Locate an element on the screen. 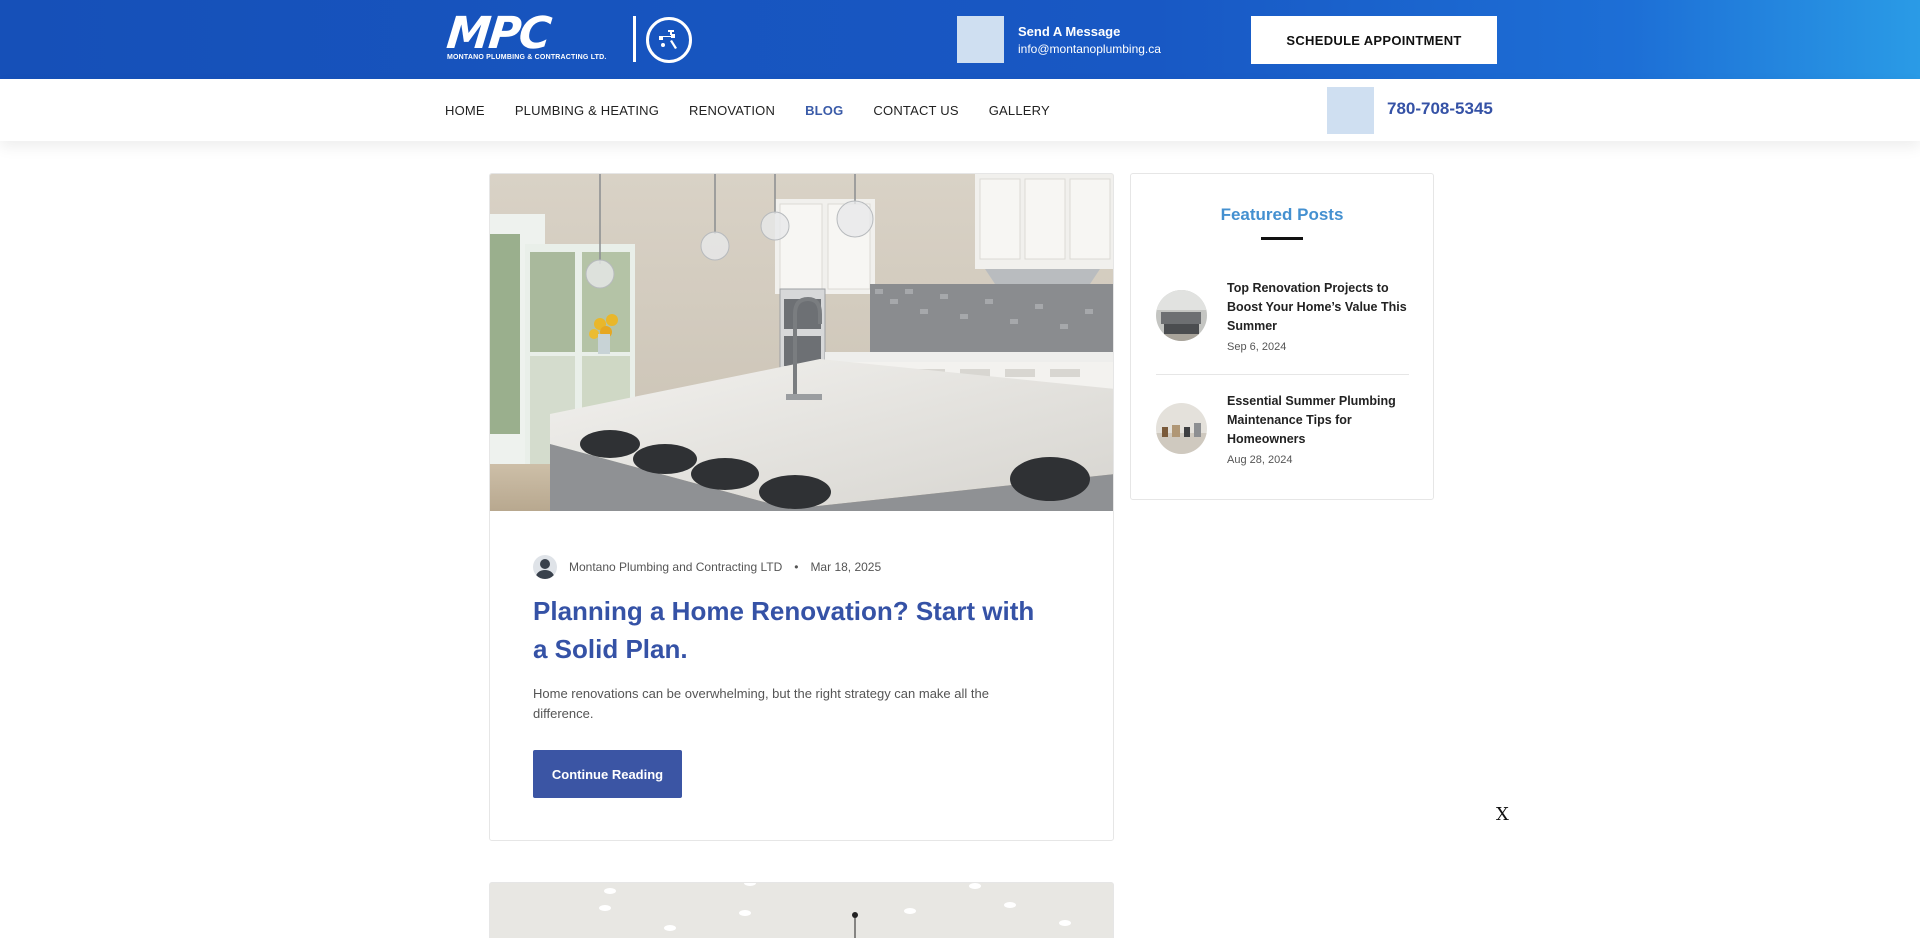 The image size is (1920, 938). featured-posts-underline is located at coordinates (1282, 238).